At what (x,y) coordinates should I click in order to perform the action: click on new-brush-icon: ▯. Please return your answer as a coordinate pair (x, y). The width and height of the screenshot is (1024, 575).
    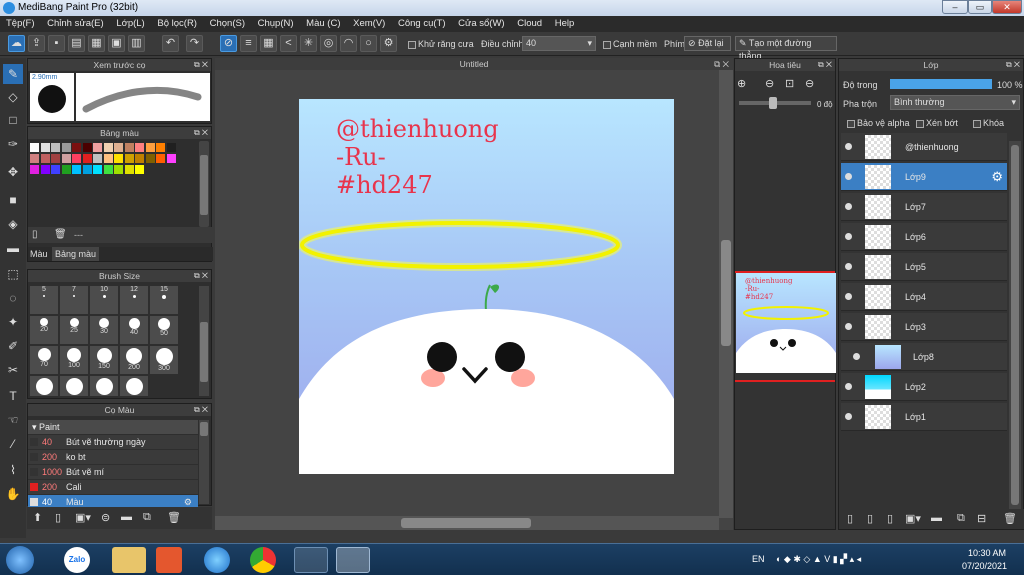
    Looking at the image, I should click on (58, 517).